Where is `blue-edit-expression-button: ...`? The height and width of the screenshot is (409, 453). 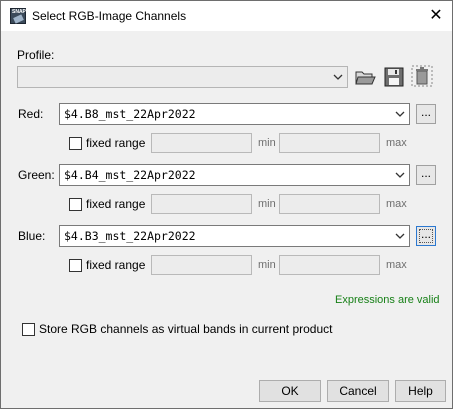
blue-edit-expression-button: ... is located at coordinates (426, 236).